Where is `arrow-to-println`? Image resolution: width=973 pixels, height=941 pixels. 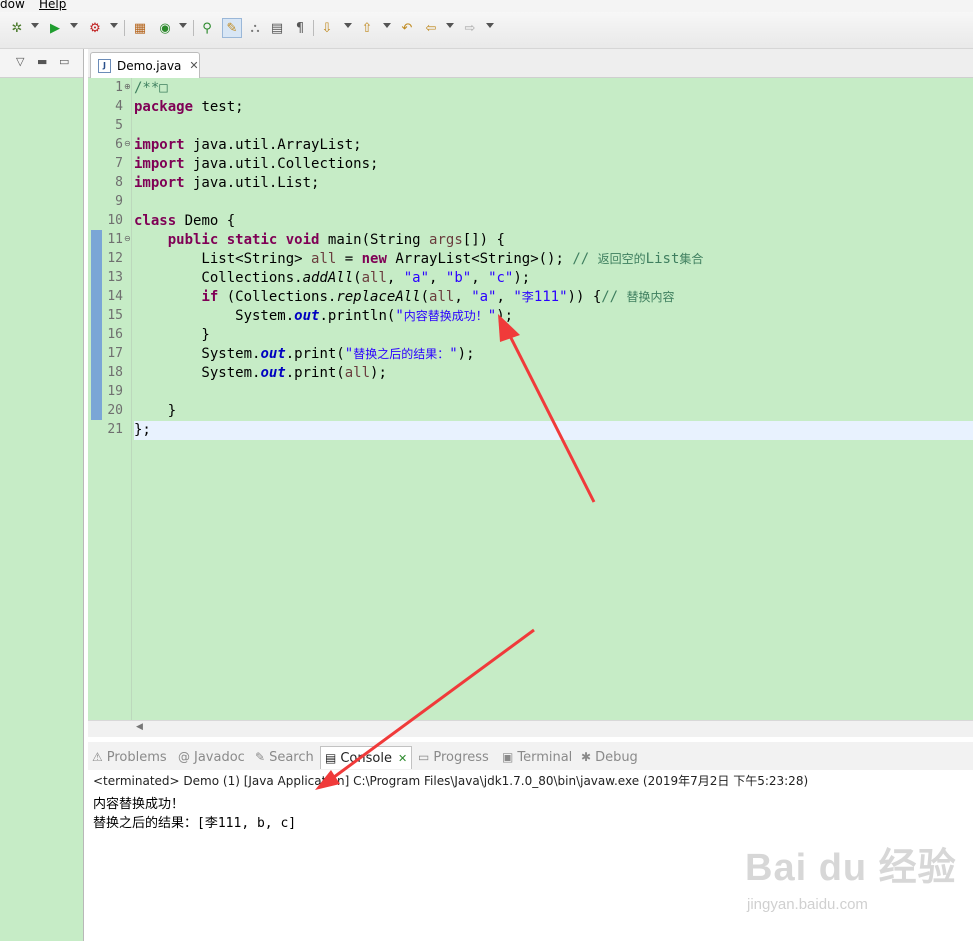
arrow-to-println is located at coordinates (547, 408).